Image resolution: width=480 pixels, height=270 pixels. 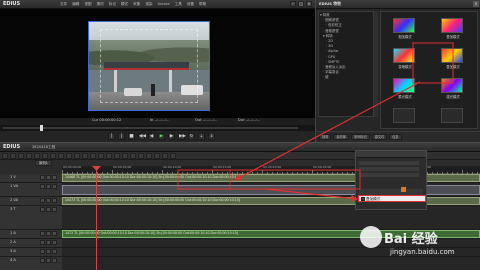 What do you see at coordinates (63, 4) in the screenshot?
I see `menu-item: 文件` at bounding box center [63, 4].